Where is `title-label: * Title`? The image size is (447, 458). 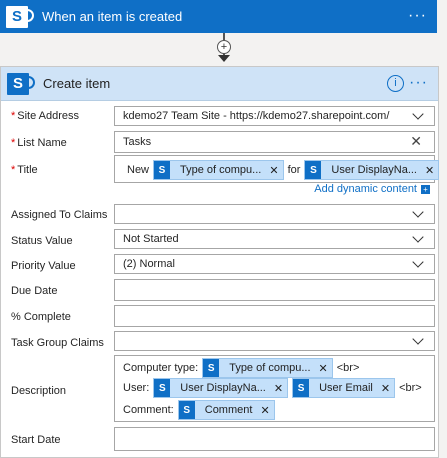 title-label: * Title is located at coordinates (24, 170).